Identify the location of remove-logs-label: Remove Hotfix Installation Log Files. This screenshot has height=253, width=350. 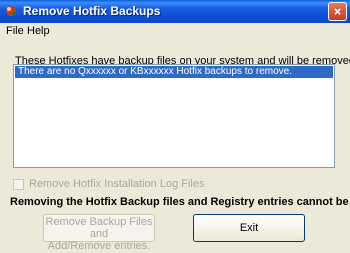
(117, 184).